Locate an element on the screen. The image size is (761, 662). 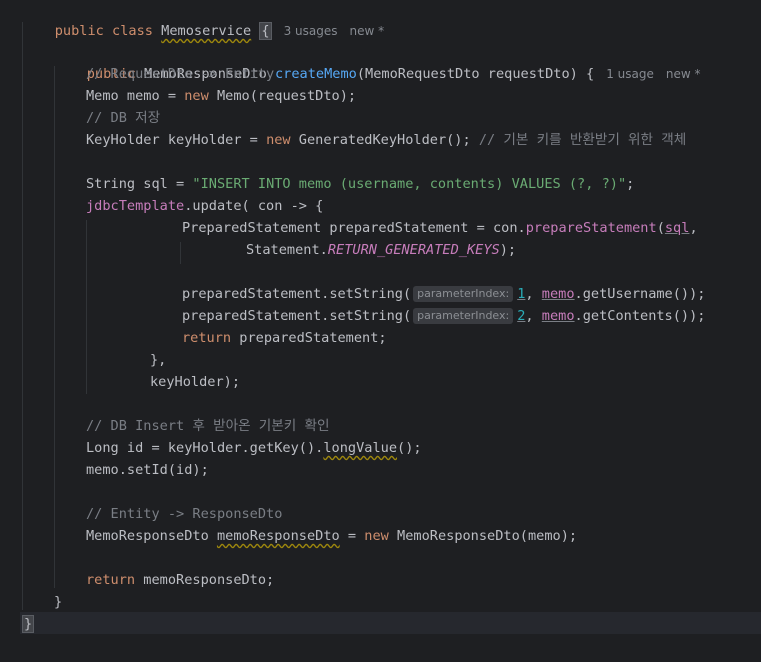
code-text: MemoResponseDto(memo); is located at coordinates (483, 536).